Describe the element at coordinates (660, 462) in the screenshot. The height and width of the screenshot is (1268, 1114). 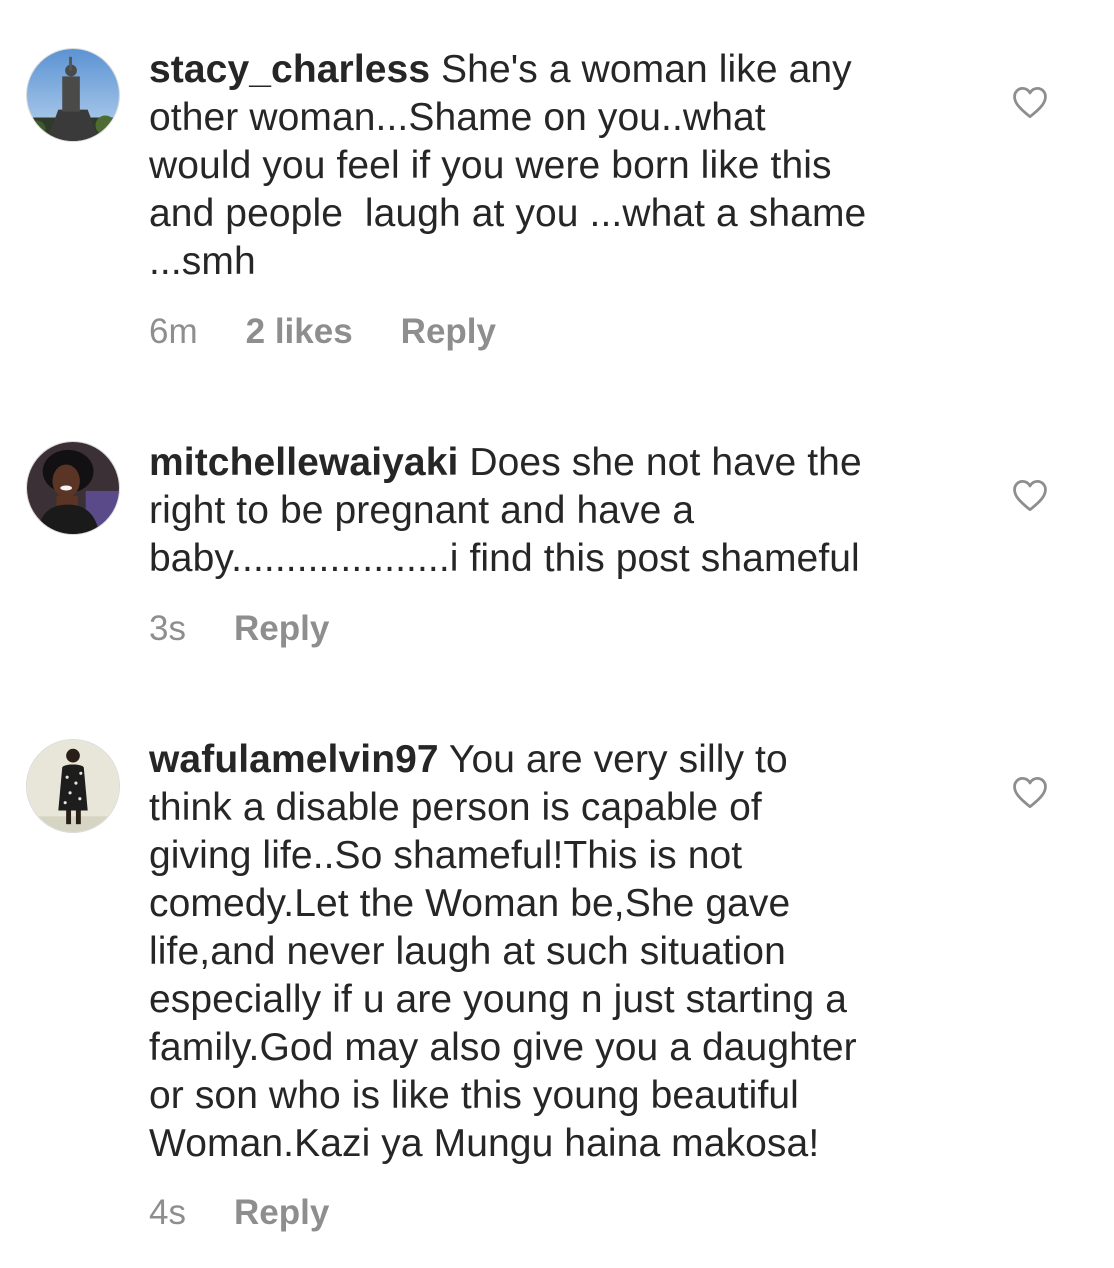
I see `comment-text-line: Does she not have the` at that location.